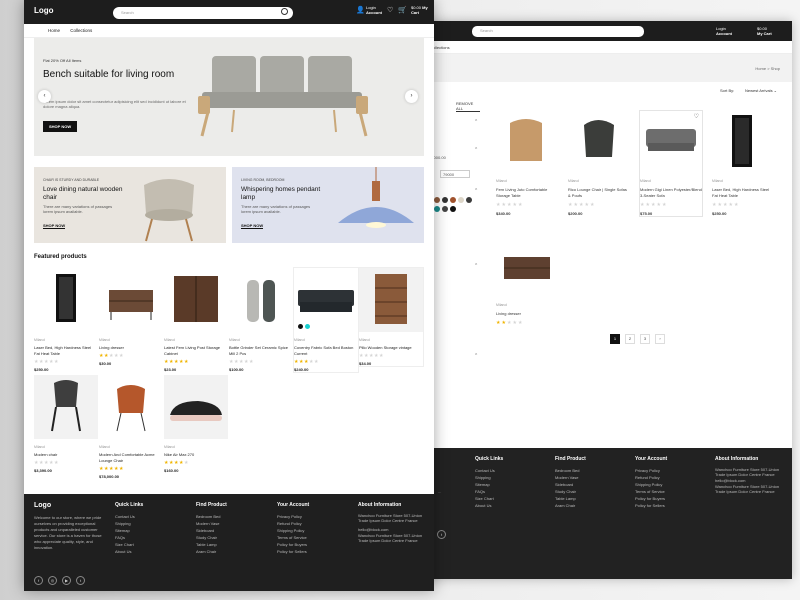 Image resolution: width=800 pixels, height=600 pixels. What do you see at coordinates (422, 10) in the screenshot?
I see `cart-link: $0.00 My Cart` at bounding box center [422, 10].